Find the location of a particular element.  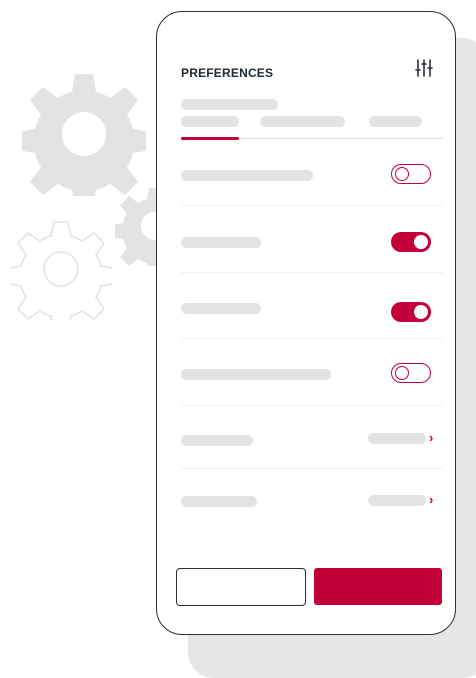

outline-gear-icon is located at coordinates (61, 270).